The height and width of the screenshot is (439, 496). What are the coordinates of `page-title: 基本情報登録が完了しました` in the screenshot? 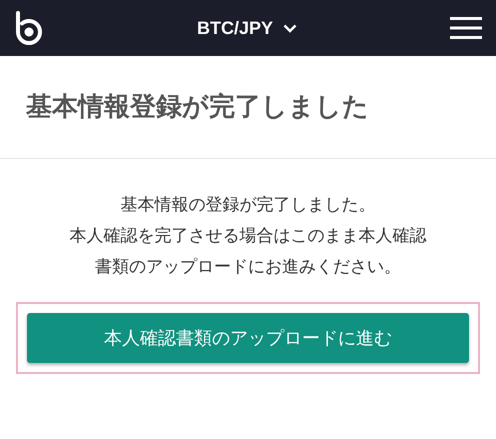 It's located at (197, 106).